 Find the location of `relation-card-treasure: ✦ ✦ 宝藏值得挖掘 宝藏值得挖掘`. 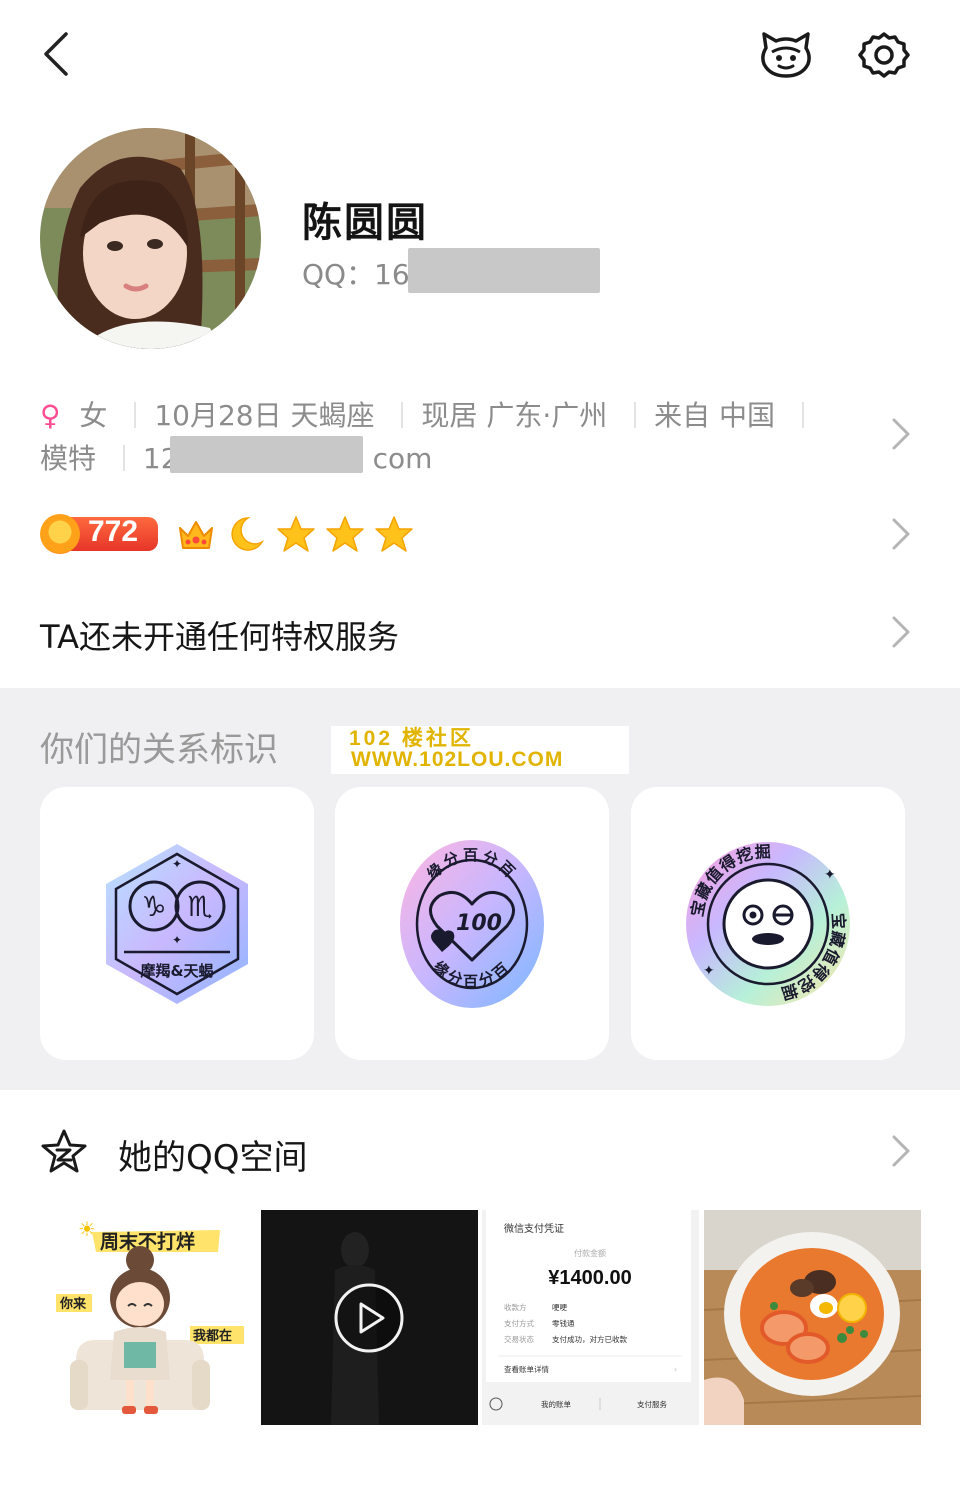

relation-card-treasure: ✦ ✦ 宝藏值得挖掘 宝藏值得挖掘 is located at coordinates (768, 923).